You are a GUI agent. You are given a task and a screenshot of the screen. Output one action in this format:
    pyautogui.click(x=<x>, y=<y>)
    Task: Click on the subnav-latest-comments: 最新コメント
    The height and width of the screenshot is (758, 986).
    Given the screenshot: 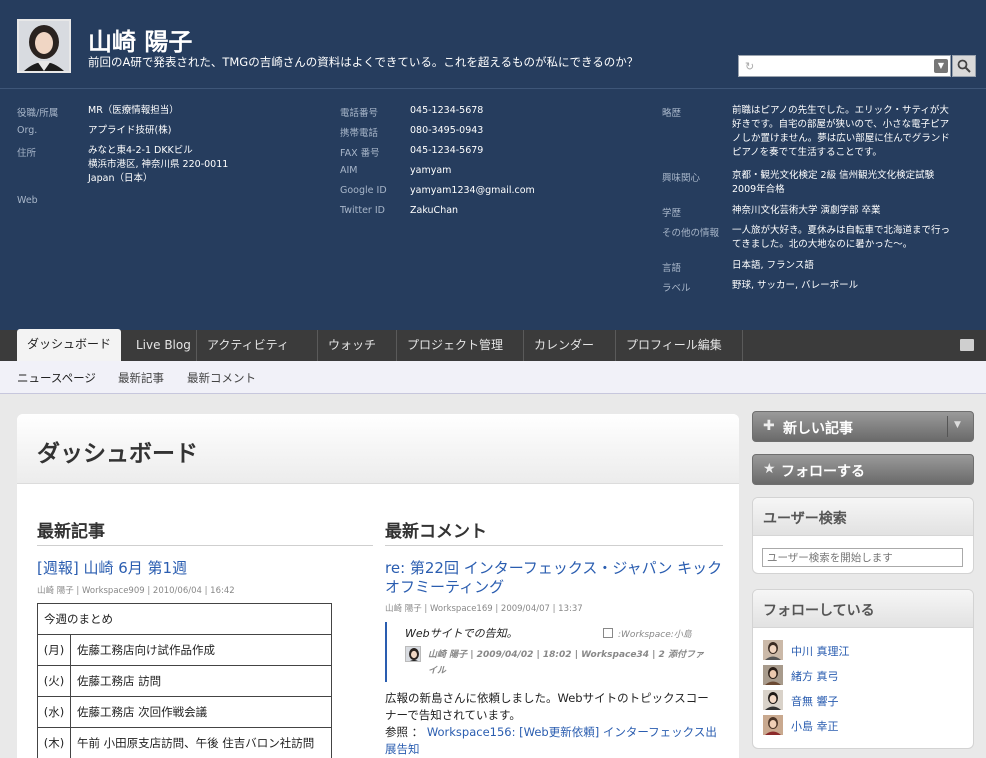 What is the action you would take?
    pyautogui.click(x=221, y=378)
    